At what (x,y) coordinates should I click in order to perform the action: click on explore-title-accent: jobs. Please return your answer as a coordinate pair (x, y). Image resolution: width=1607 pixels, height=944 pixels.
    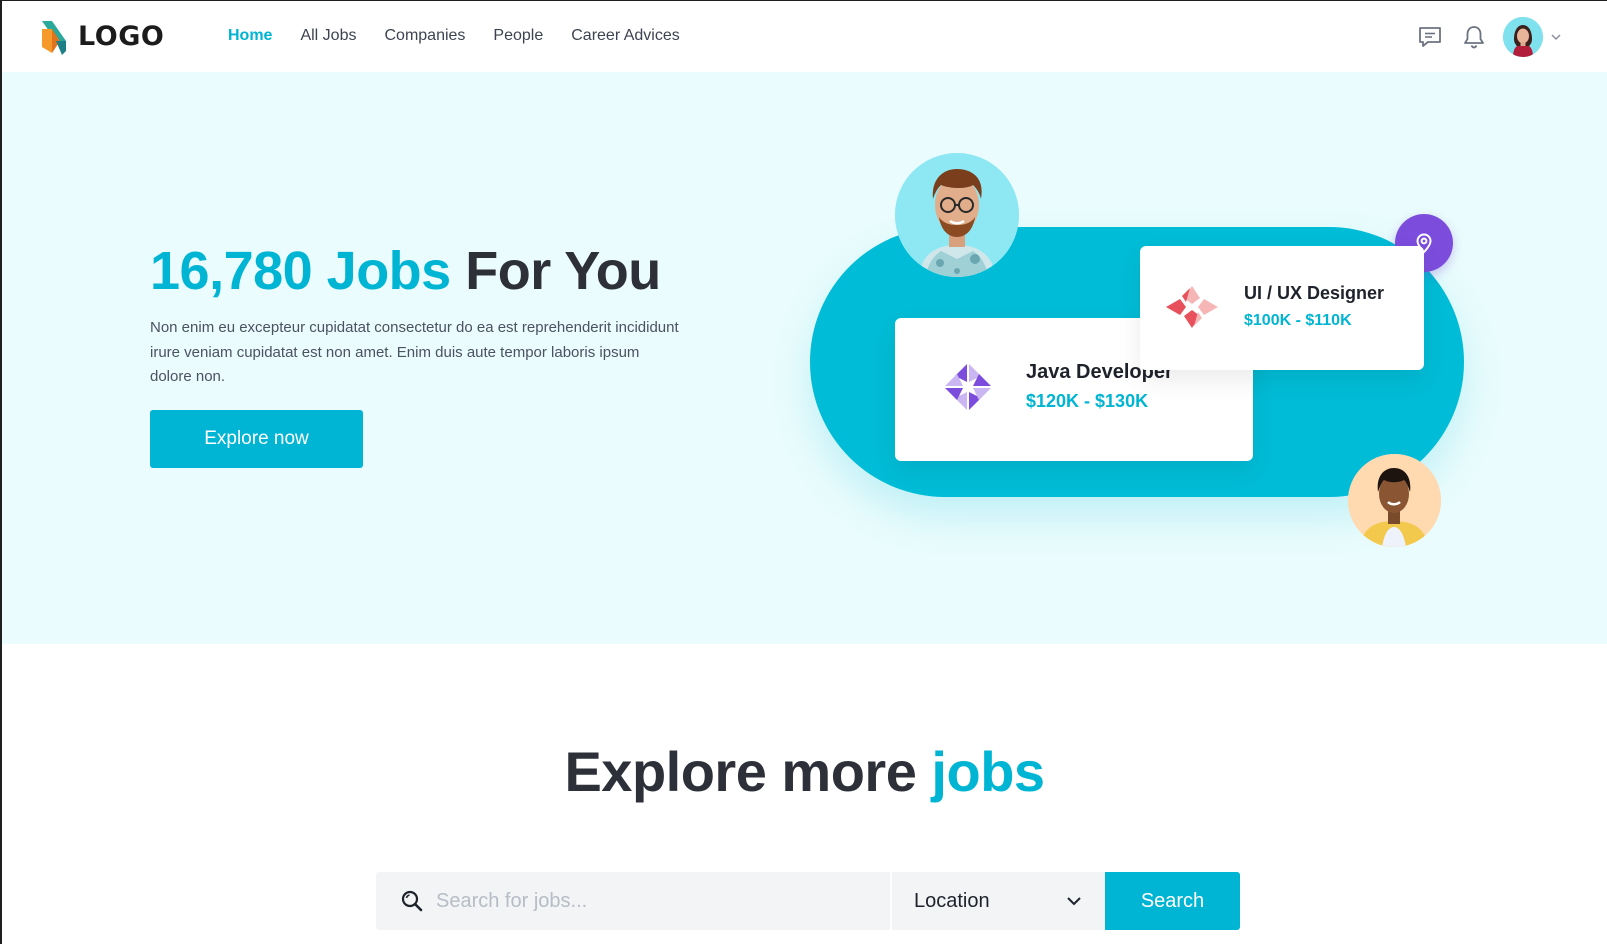
    Looking at the image, I should click on (988, 771).